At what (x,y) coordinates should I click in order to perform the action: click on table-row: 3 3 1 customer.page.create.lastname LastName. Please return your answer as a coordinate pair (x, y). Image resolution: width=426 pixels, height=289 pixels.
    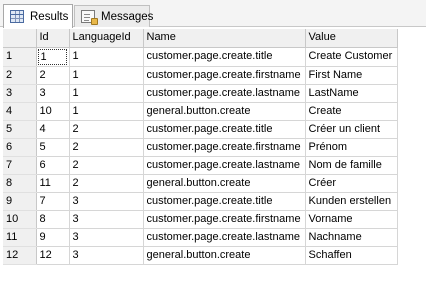
    Looking at the image, I should click on (200, 93).